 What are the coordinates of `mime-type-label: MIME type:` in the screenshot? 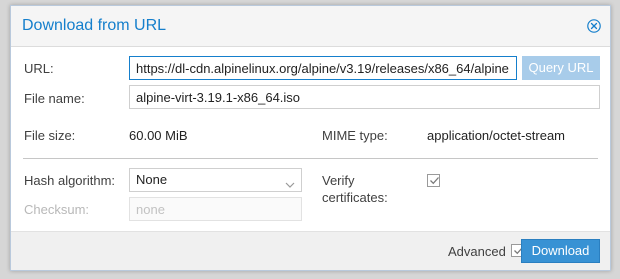 It's located at (355, 135).